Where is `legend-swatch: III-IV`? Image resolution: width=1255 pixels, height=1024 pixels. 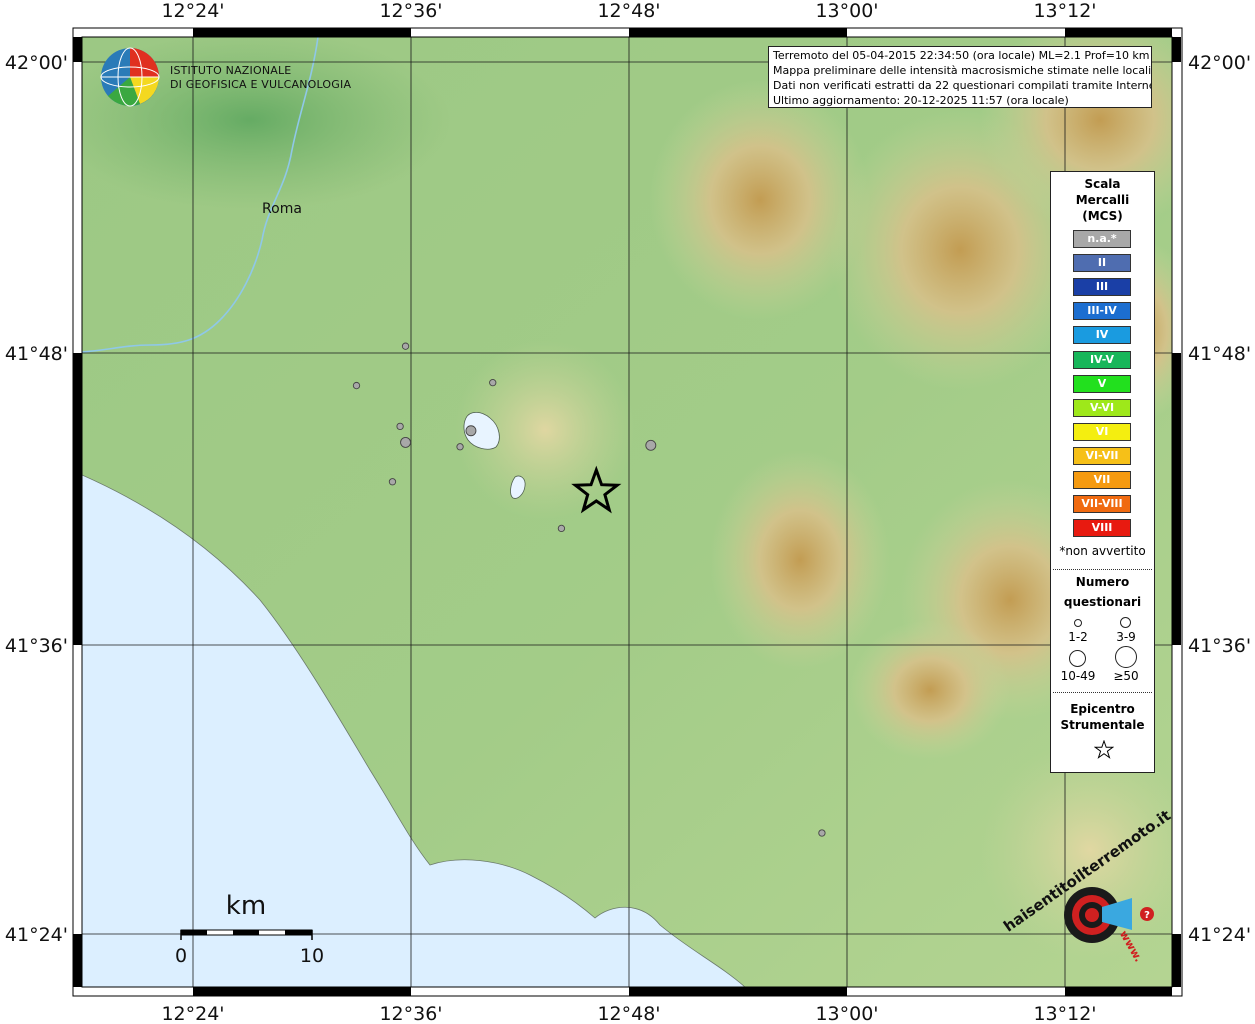
legend-swatch: III-IV is located at coordinates (1102, 311).